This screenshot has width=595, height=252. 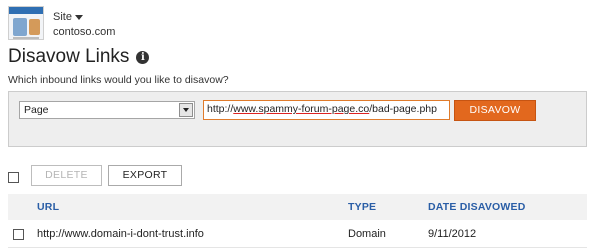 I want to click on site-thumbnail, so click(x=26, y=23).